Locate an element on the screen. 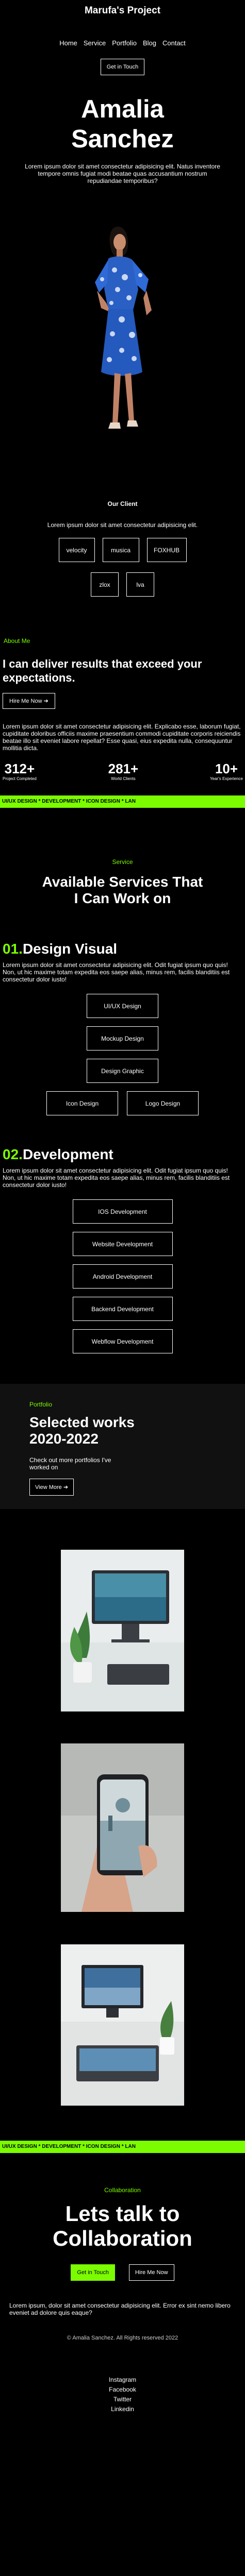 The image size is (245, 2576). service-ios-development: IOS Development is located at coordinates (123, 1211).